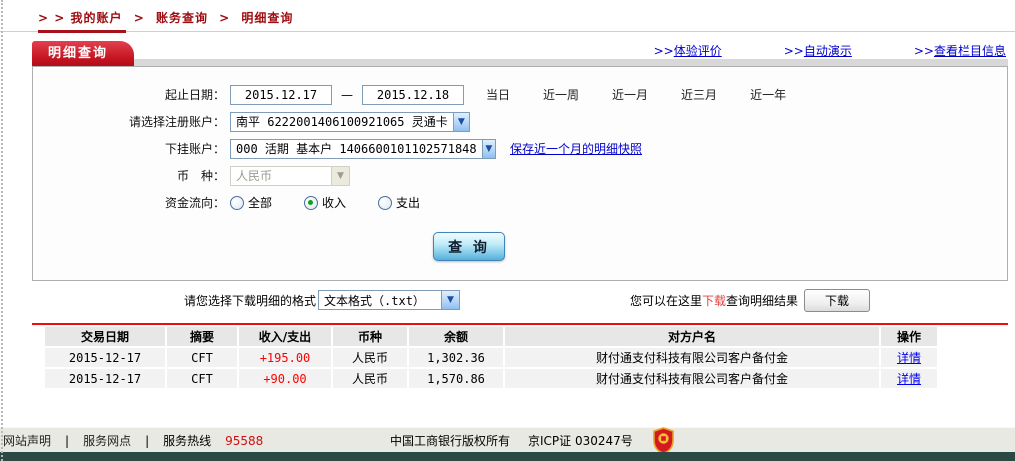 This screenshot has width=1015, height=461. What do you see at coordinates (498, 94) in the screenshot?
I see `quick-range-today: 当日` at bounding box center [498, 94].